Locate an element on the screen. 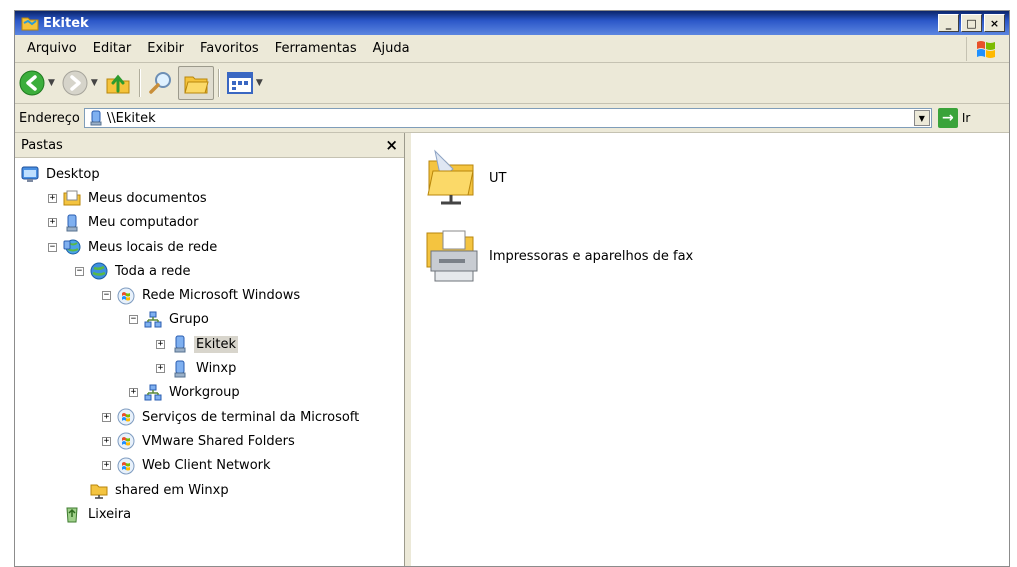  file-item: UT is located at coordinates (463, 178).